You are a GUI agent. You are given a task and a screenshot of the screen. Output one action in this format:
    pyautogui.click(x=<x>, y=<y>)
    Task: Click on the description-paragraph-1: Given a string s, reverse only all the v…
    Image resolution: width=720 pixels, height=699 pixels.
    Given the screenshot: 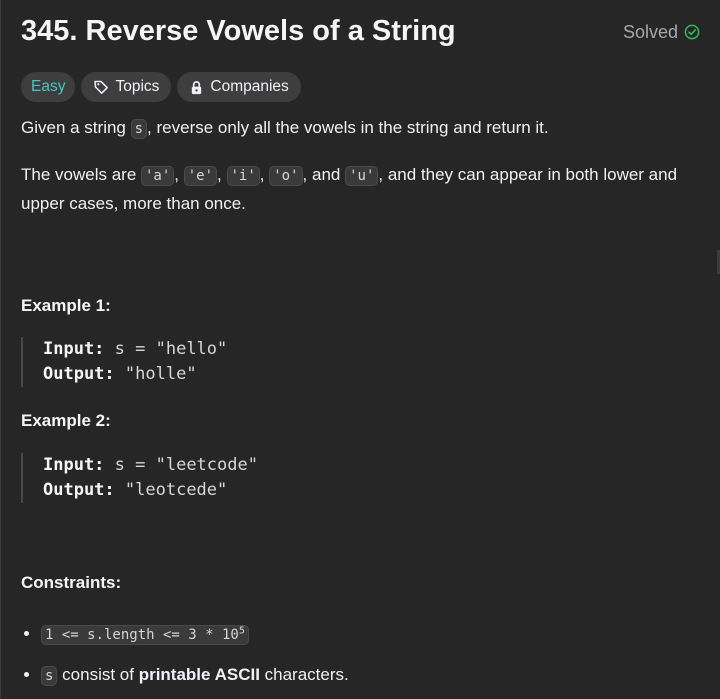 What is the action you would take?
    pyautogui.click(x=360, y=128)
    